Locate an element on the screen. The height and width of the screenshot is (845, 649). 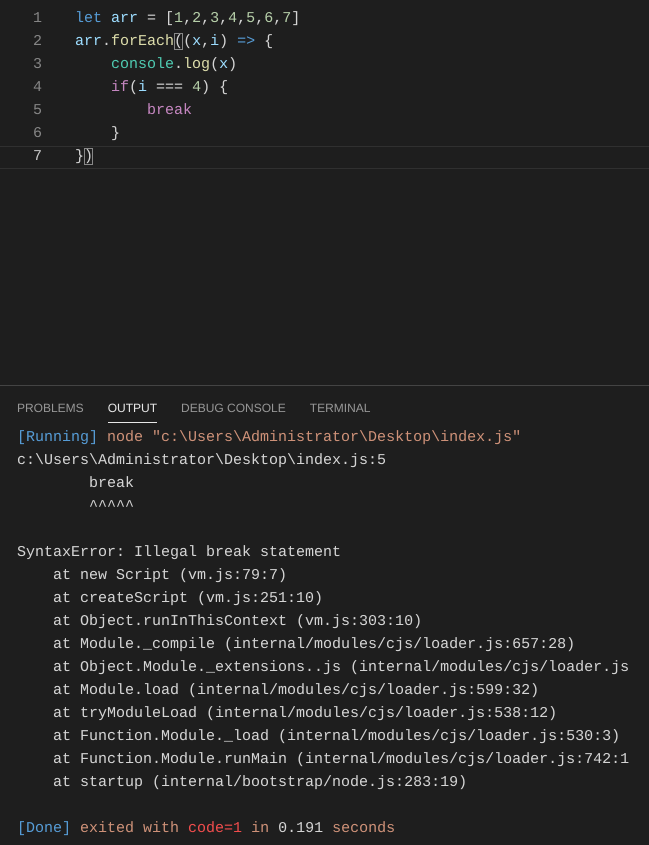
output-line: SyntaxError: Illegal break statement is located at coordinates (179, 553).